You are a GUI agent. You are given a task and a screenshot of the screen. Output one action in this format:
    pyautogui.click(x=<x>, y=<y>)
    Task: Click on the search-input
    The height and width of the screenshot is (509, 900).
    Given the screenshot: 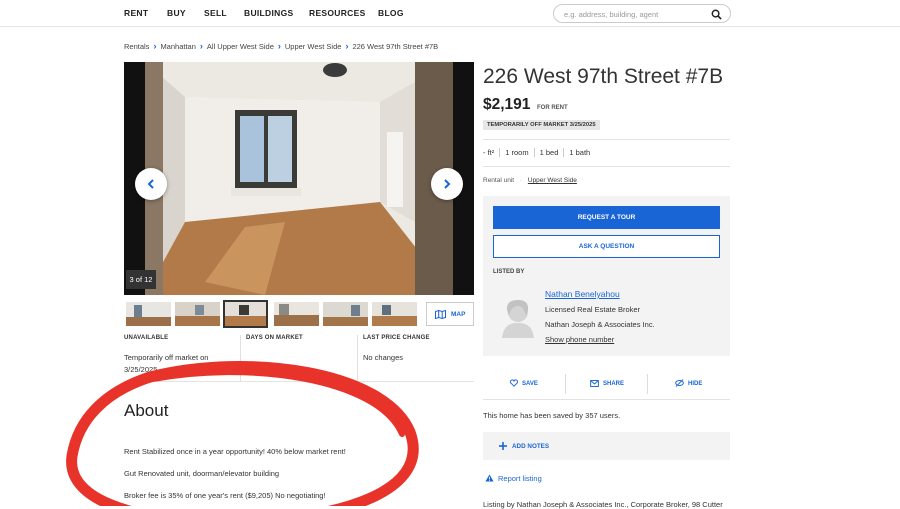 What is the action you would take?
    pyautogui.click(x=634, y=14)
    